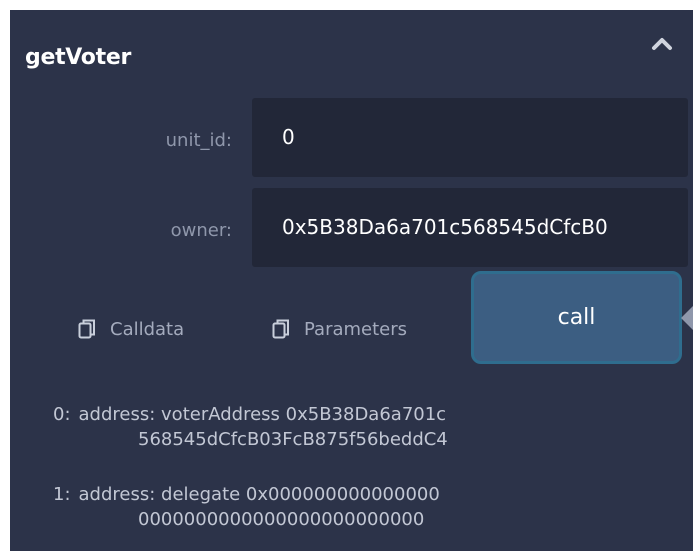 This screenshot has width=693, height=551. I want to click on owner-label: owner:, so click(201, 230).